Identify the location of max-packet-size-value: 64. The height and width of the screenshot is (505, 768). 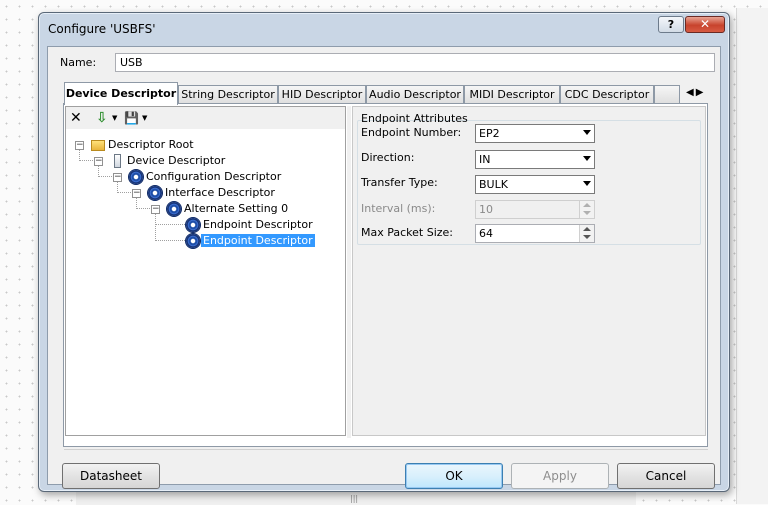
(486, 233).